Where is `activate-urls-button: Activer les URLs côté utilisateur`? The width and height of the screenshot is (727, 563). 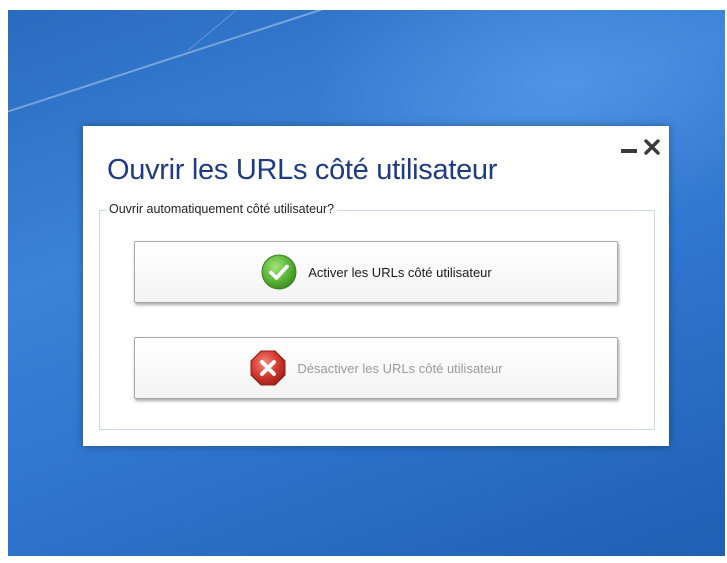 activate-urls-button: Activer les URLs côté utilisateur is located at coordinates (376, 272).